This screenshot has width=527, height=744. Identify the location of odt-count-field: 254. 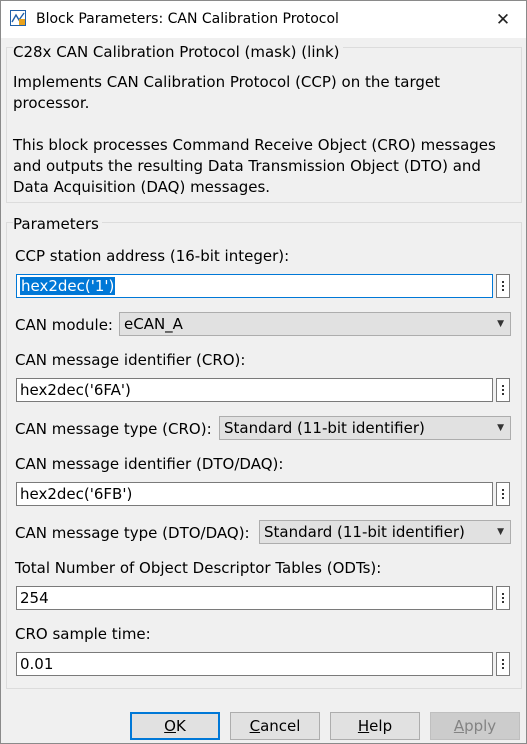
(254, 598).